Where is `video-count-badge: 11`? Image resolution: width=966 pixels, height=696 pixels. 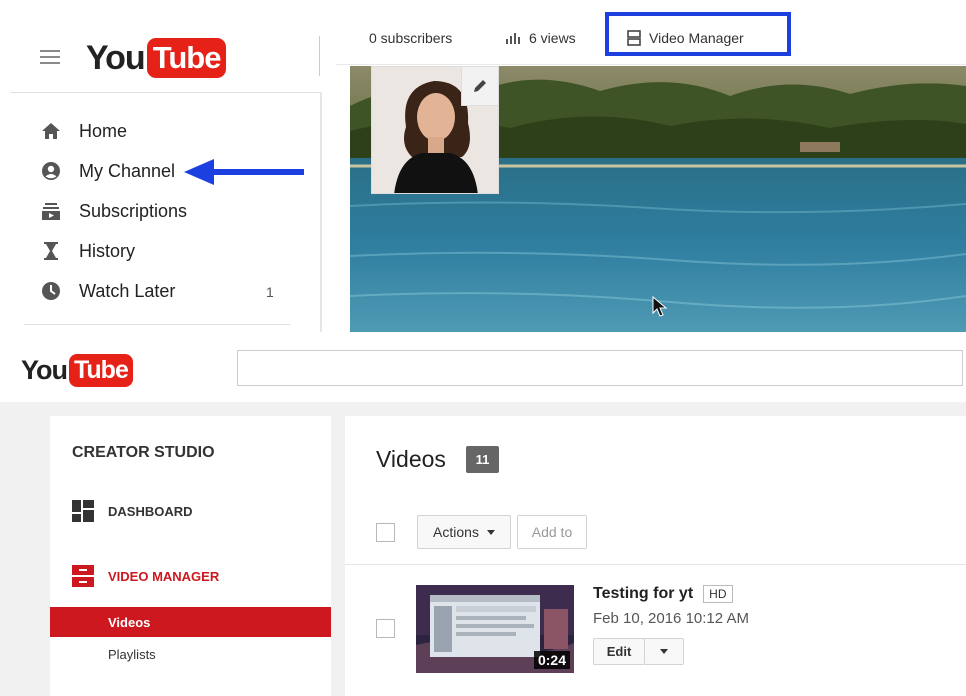 video-count-badge: 11 is located at coordinates (482, 459).